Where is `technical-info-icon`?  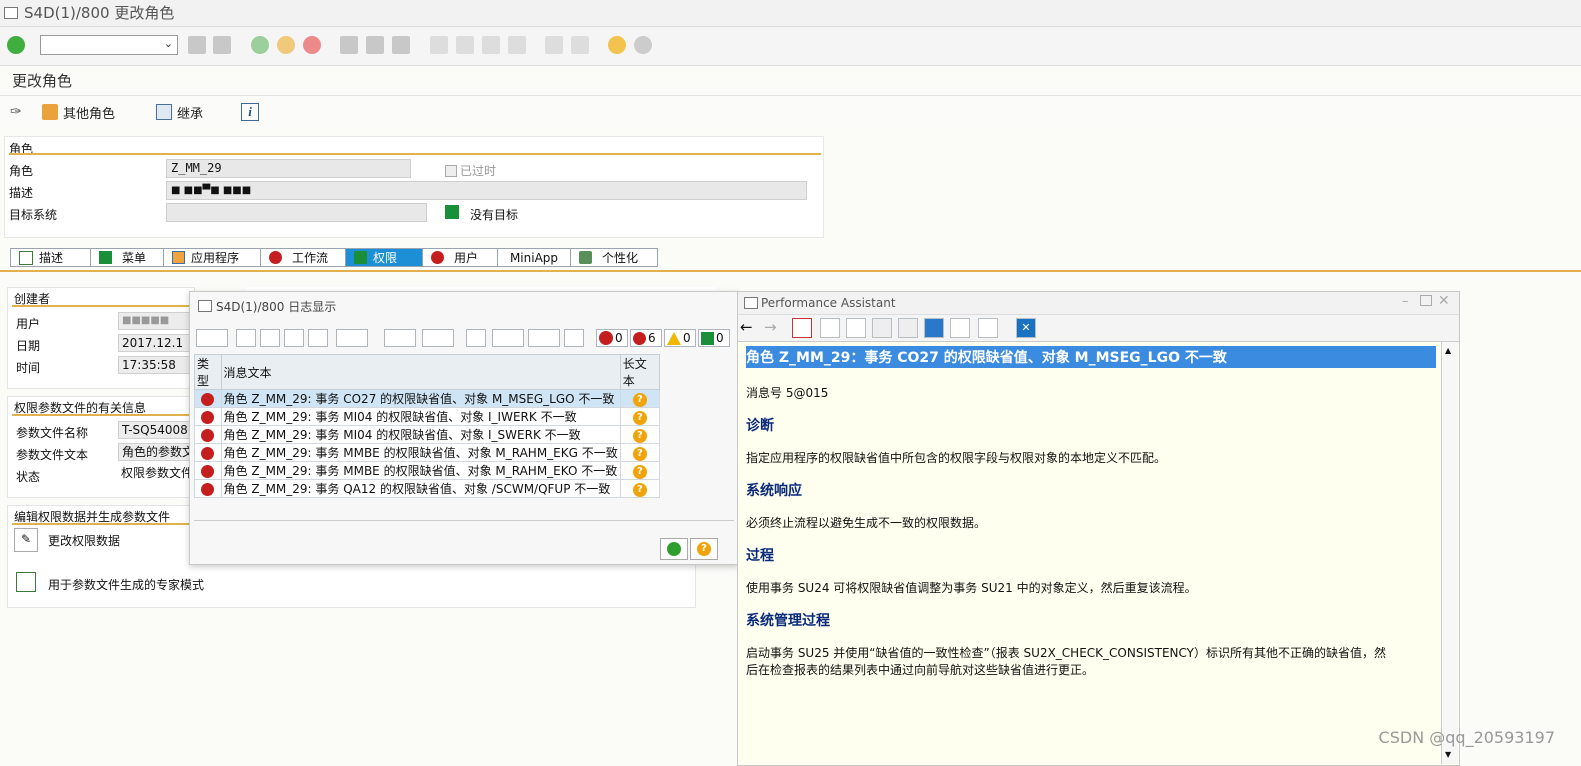
technical-info-icon is located at coordinates (802, 328).